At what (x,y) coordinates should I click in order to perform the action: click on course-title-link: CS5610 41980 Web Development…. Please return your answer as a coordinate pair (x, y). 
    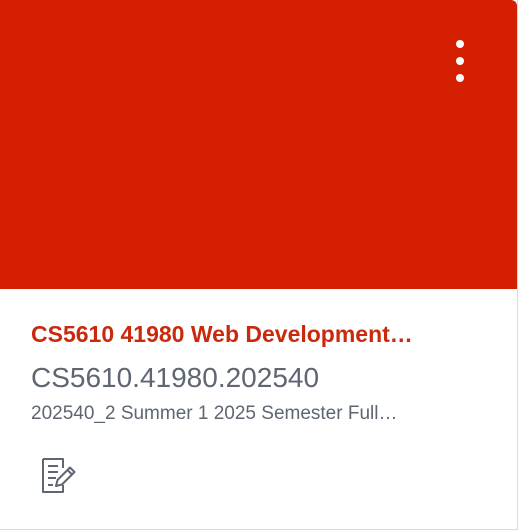
    Looking at the image, I should click on (261, 334).